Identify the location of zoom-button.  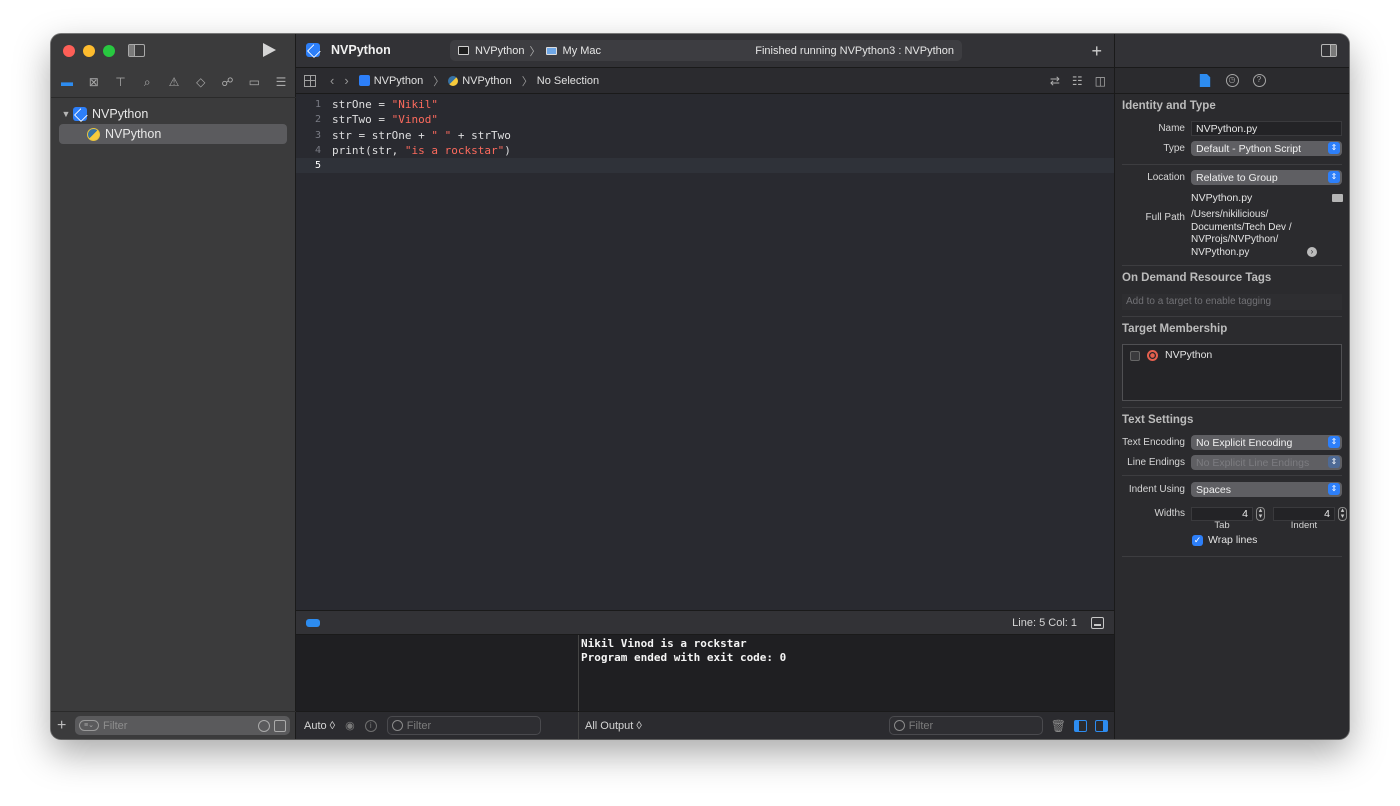
(109, 51).